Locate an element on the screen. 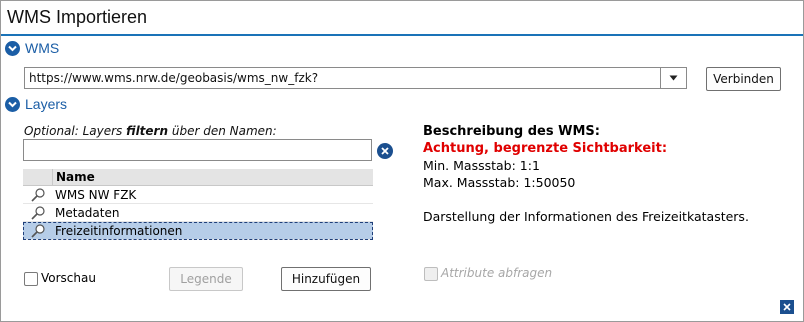 This screenshot has height=322, width=804. layer-name: Metadaten is located at coordinates (87, 212).